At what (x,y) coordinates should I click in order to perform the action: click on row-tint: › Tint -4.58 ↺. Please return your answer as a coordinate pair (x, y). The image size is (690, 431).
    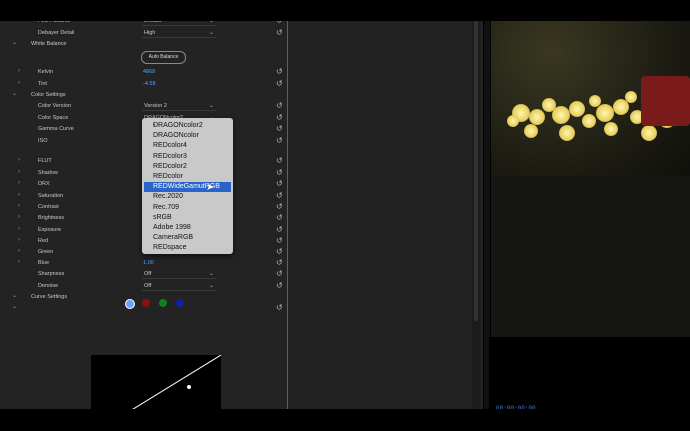
    Looking at the image, I should click on (143, 83).